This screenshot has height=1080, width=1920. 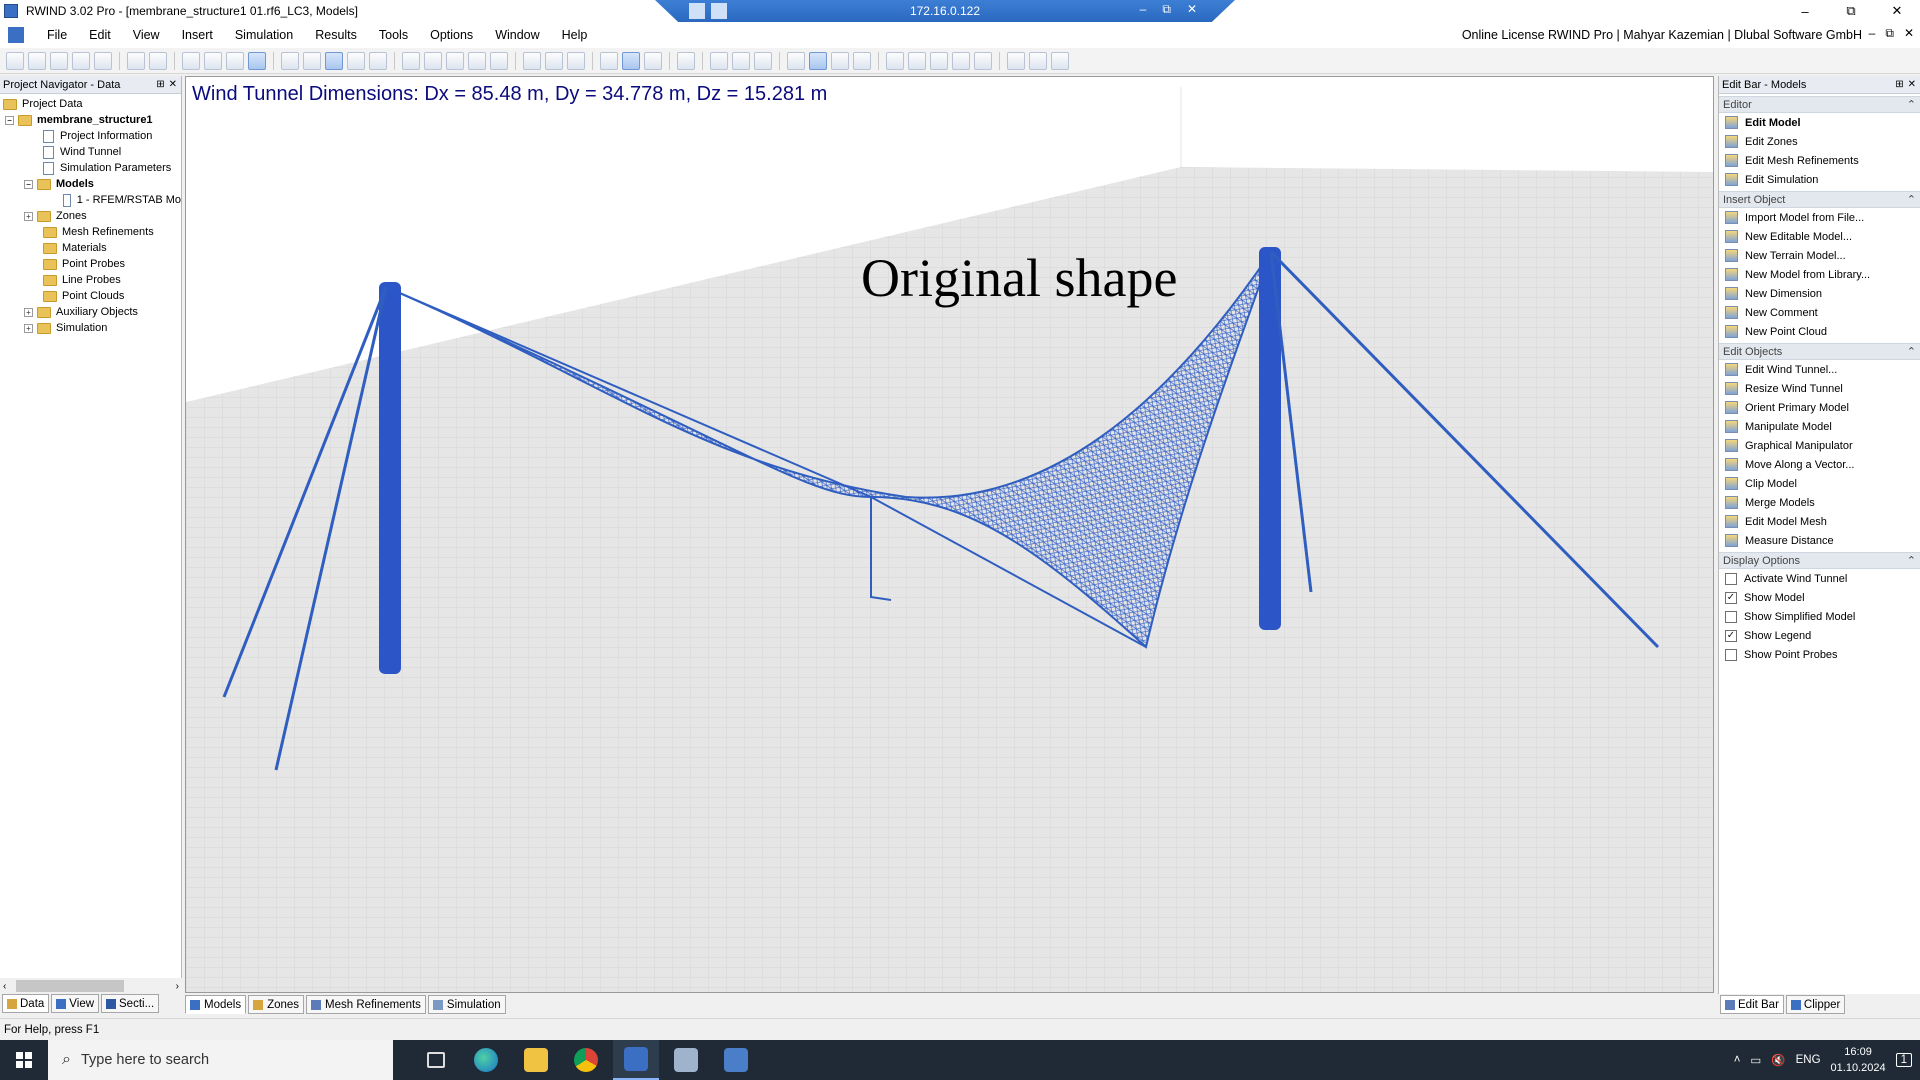 I want to click on graphical-manipulator-item: Graphical Manipulator, so click(x=1819, y=445).